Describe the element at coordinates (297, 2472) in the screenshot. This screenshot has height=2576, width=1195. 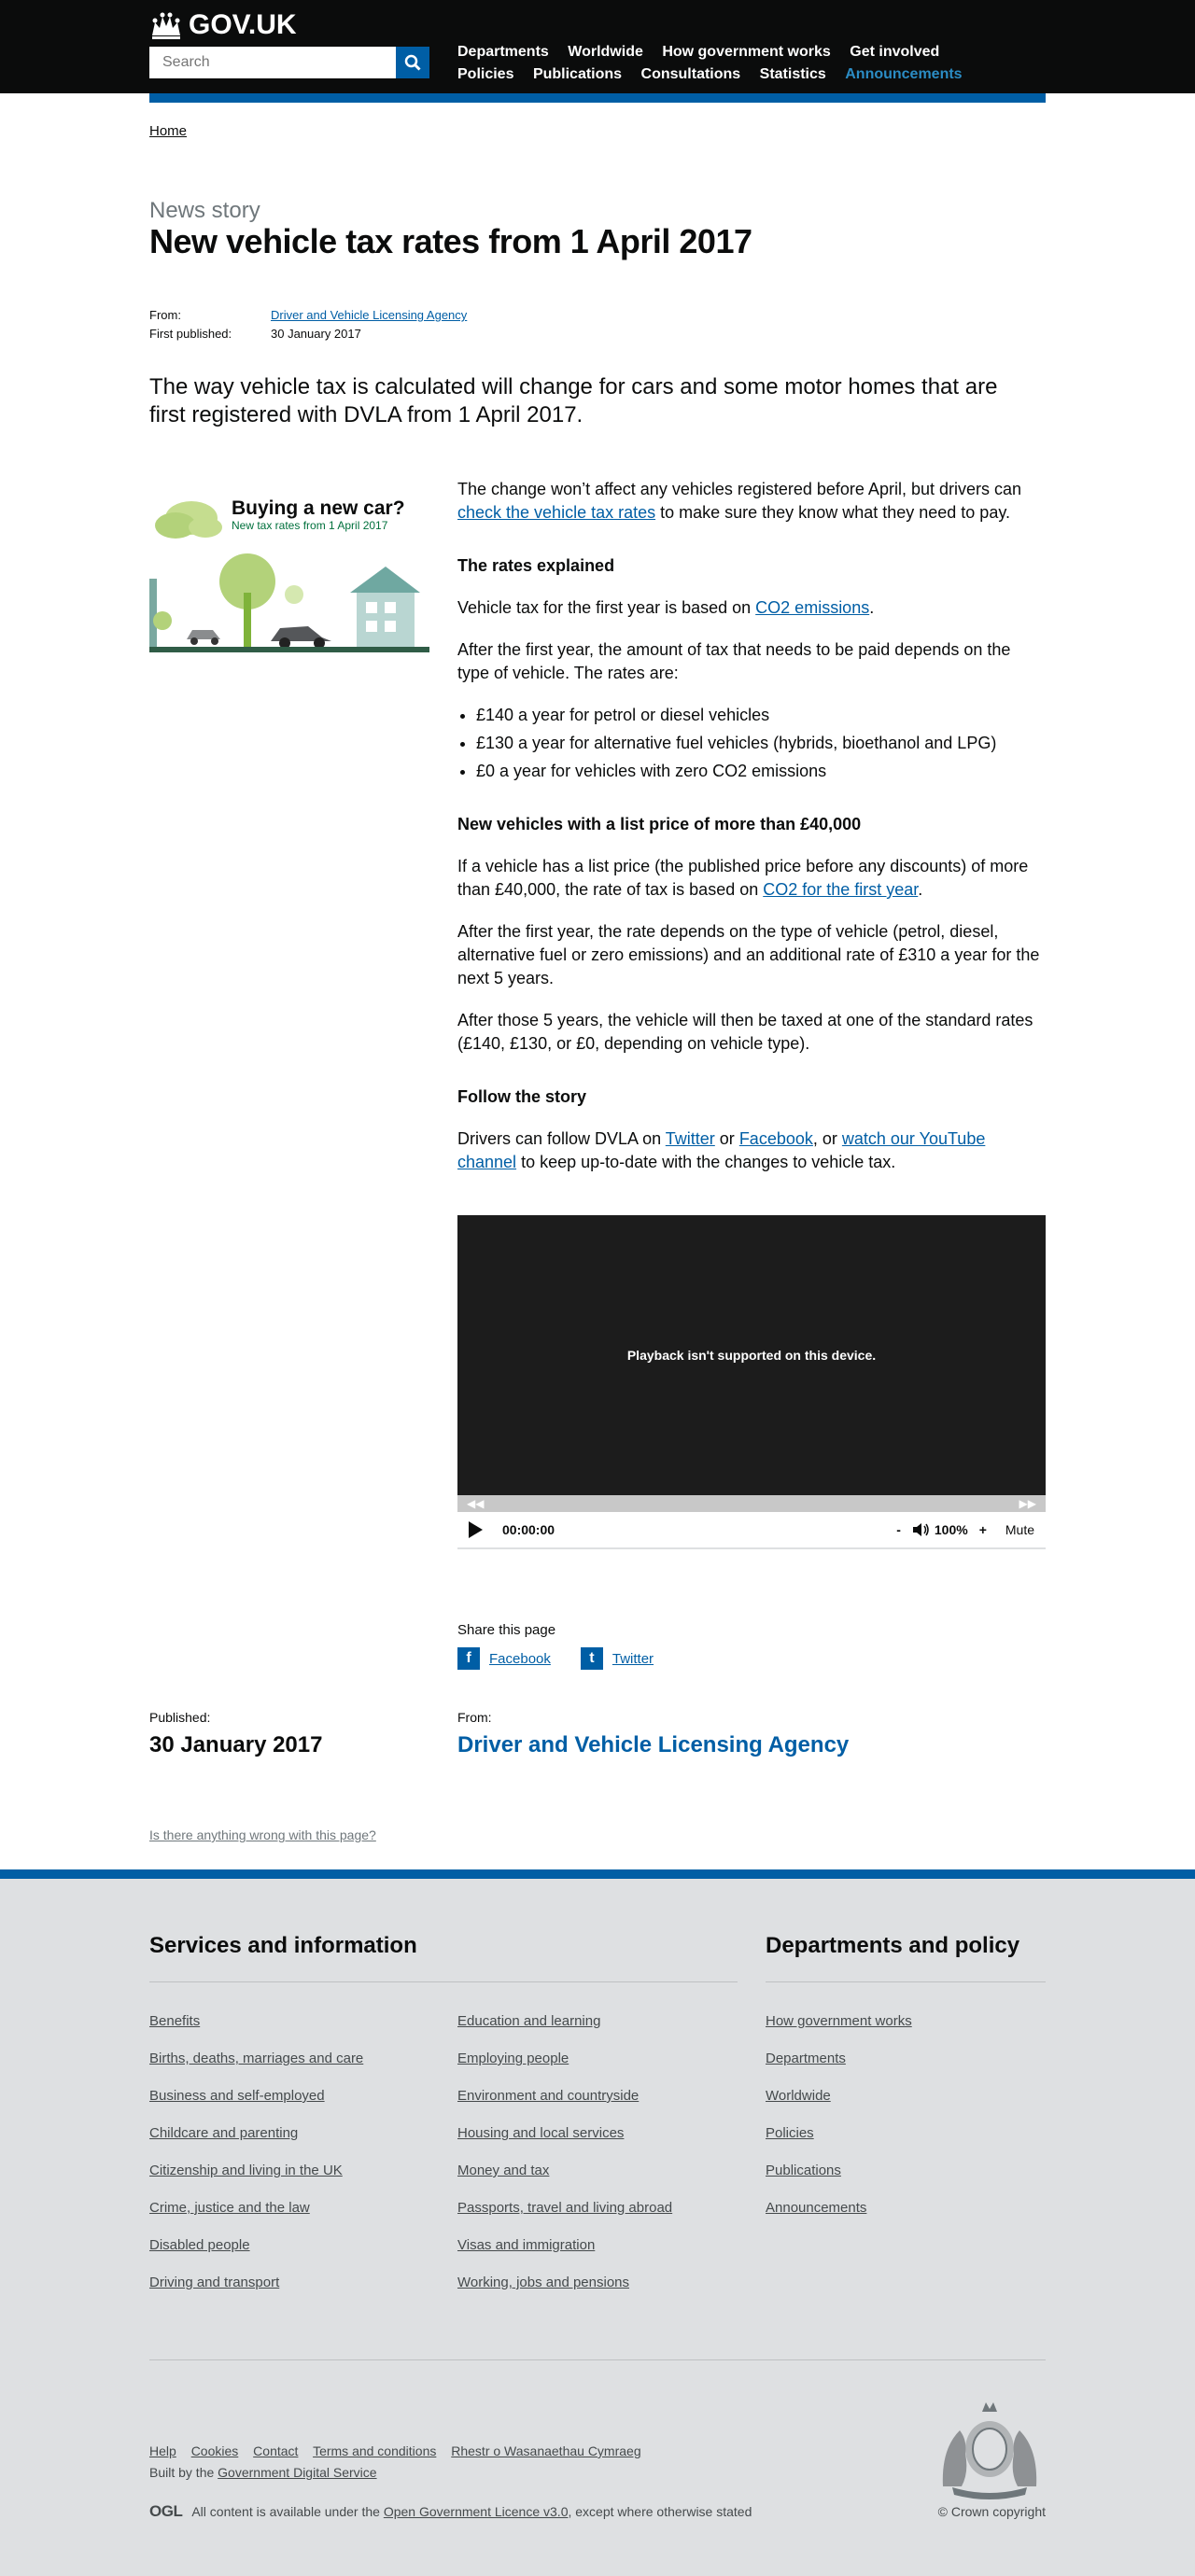
I see `gds-link: Government Digital Service` at that location.